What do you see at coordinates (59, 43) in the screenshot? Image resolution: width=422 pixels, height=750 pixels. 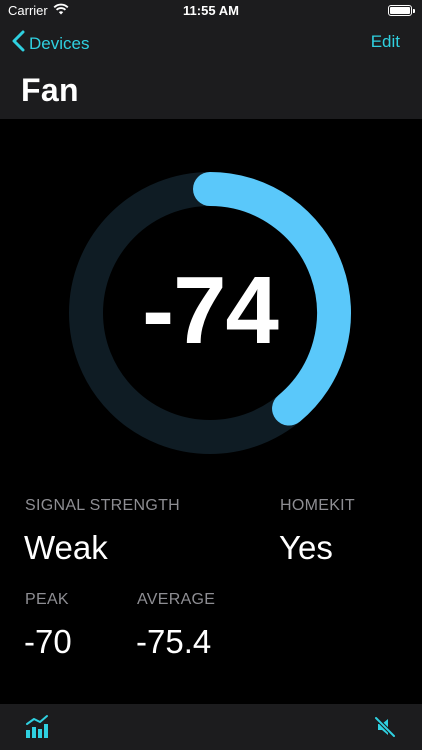 I see `back-button-label: Devices` at bounding box center [59, 43].